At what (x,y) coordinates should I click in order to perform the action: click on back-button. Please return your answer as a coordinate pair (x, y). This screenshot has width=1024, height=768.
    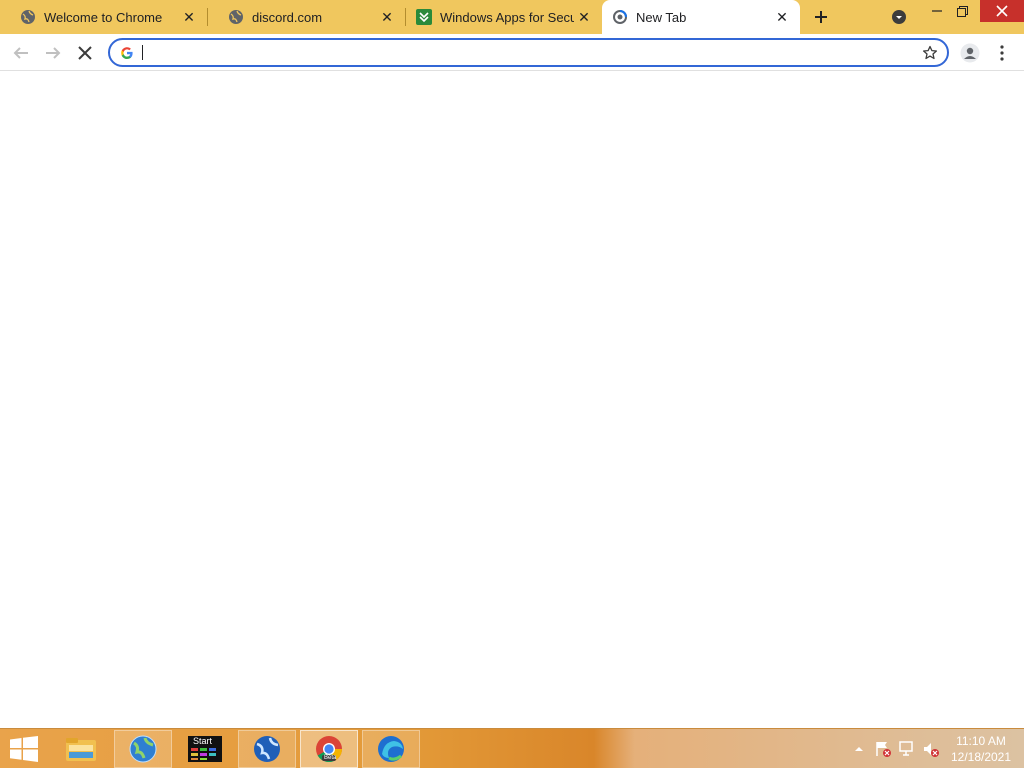
    Looking at the image, I should click on (21, 53).